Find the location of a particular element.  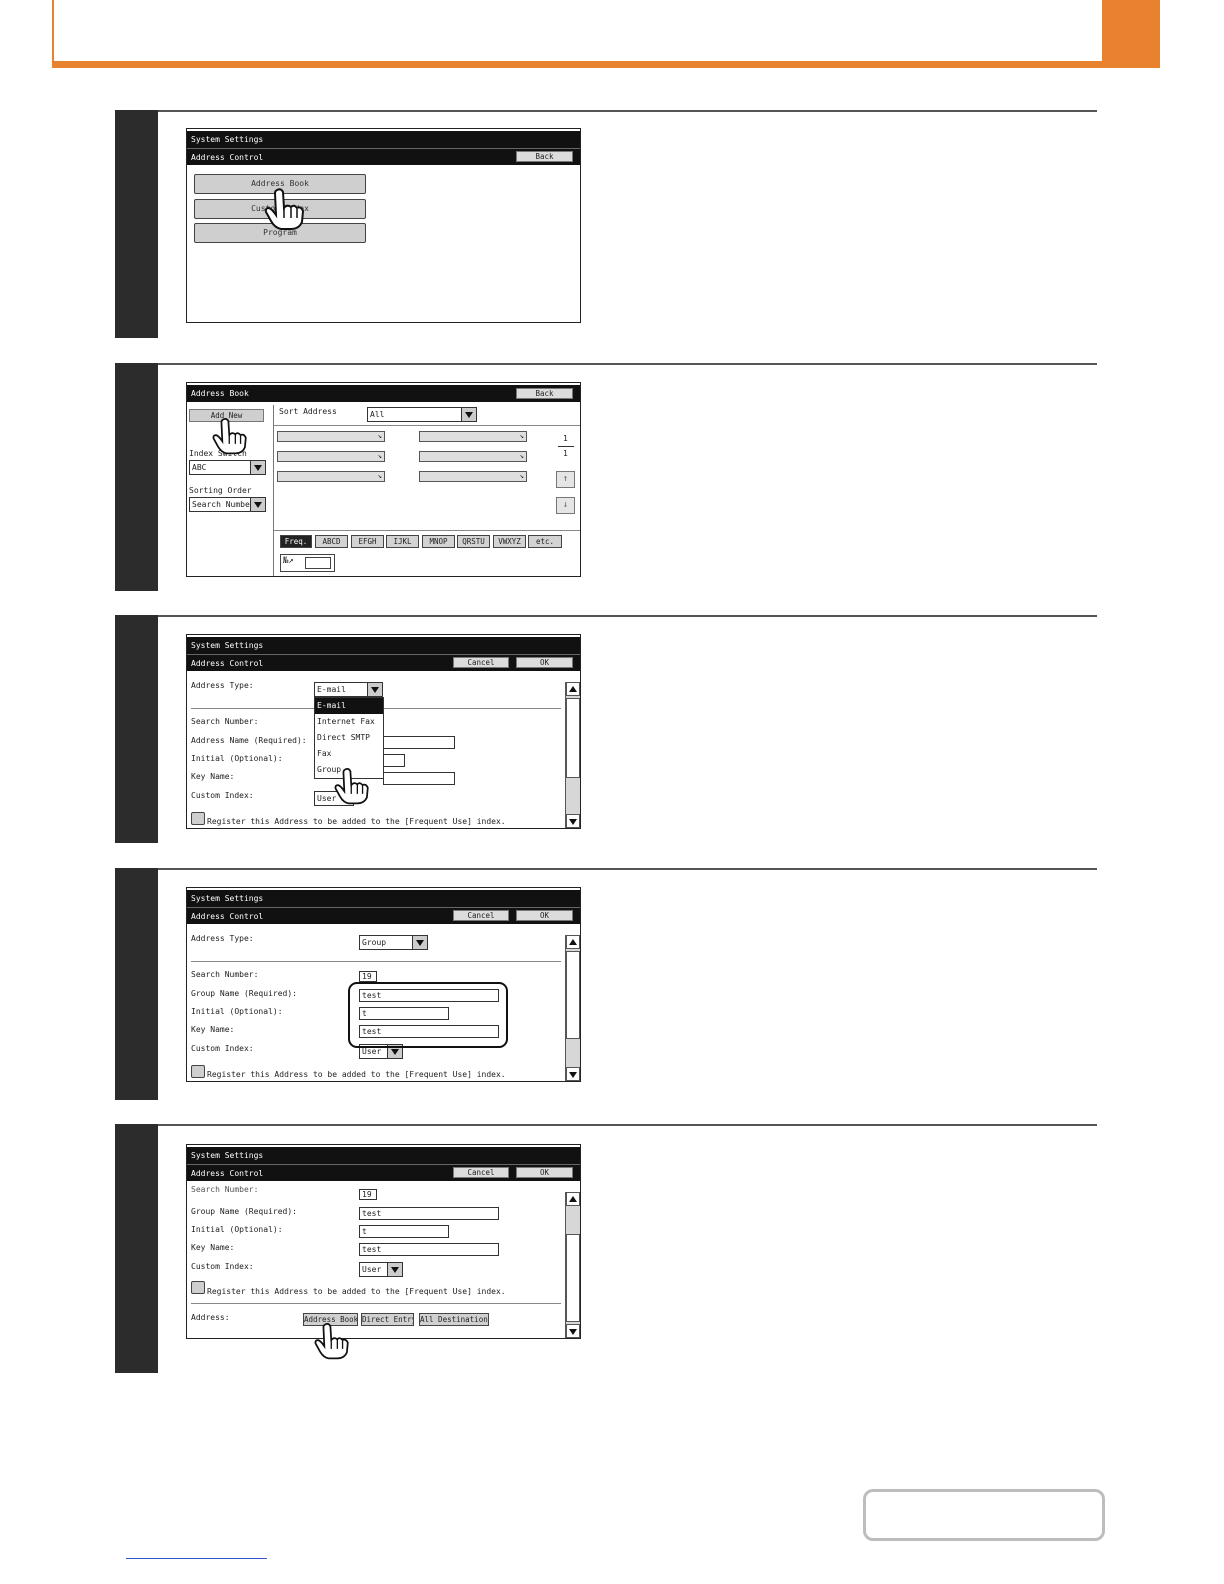

address-type-label: Address Type: is located at coordinates (222, 685).